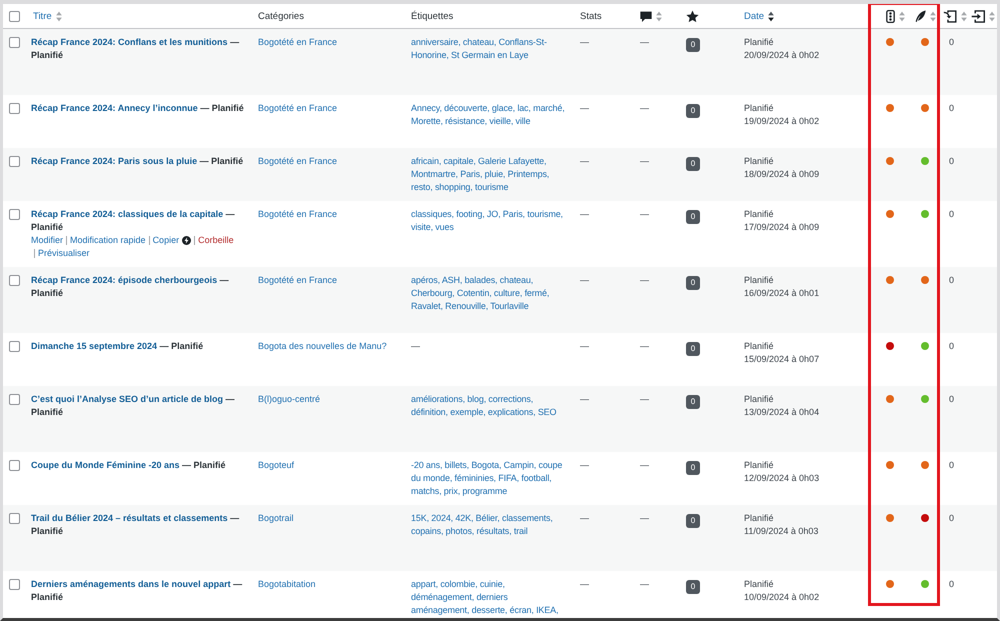 The height and width of the screenshot is (621, 1000). Describe the element at coordinates (771, 16) in the screenshot. I see `sort-arrows-icon` at that location.